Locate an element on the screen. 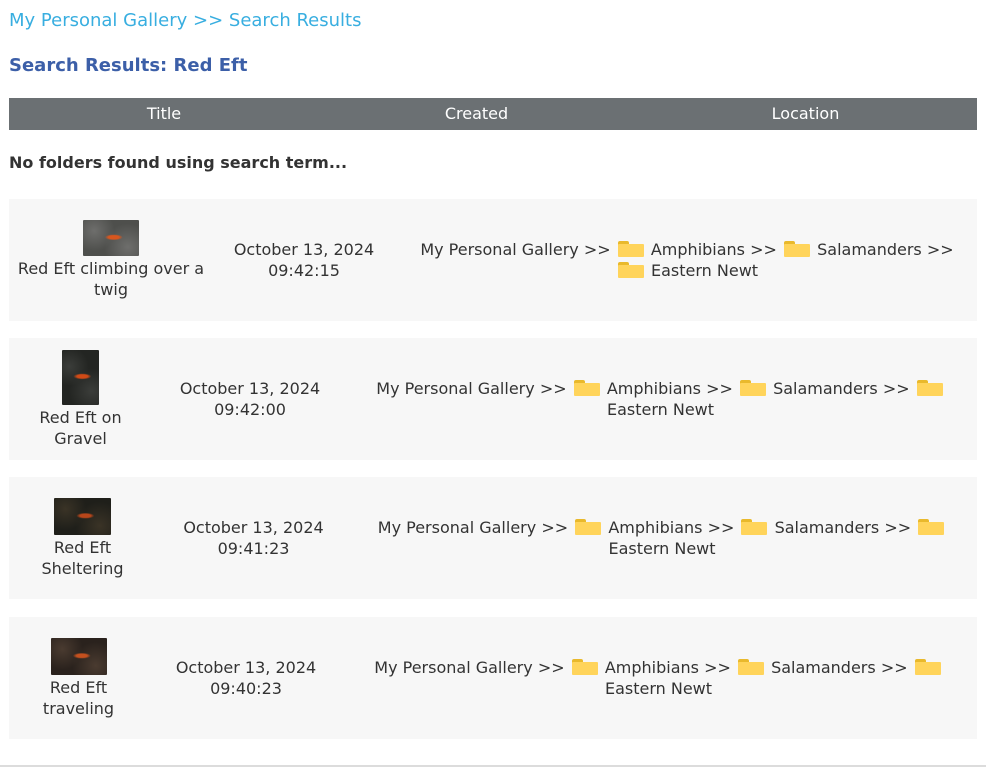  result-created-cell: October 13, 2024 09:40:23 is located at coordinates (246, 678).